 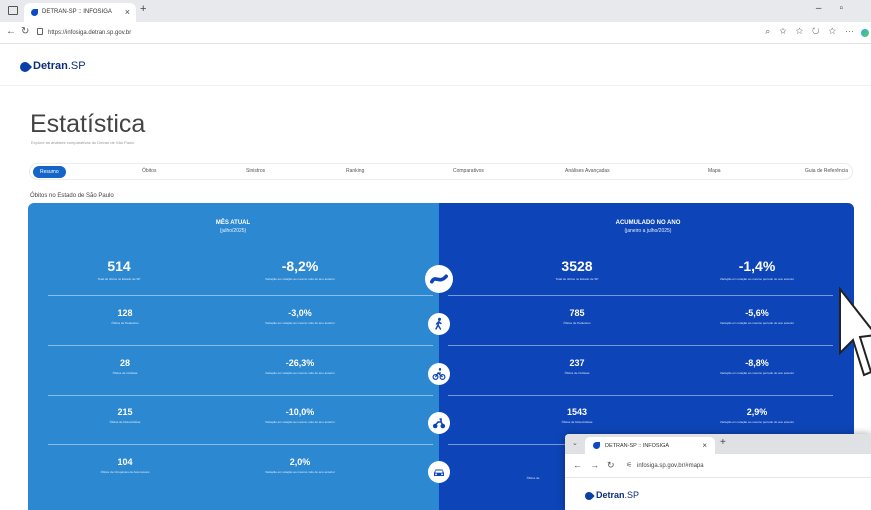 What do you see at coordinates (648, 223) in the screenshot?
I see `year-to-date-title: ACUMULADO NO ANO` at bounding box center [648, 223].